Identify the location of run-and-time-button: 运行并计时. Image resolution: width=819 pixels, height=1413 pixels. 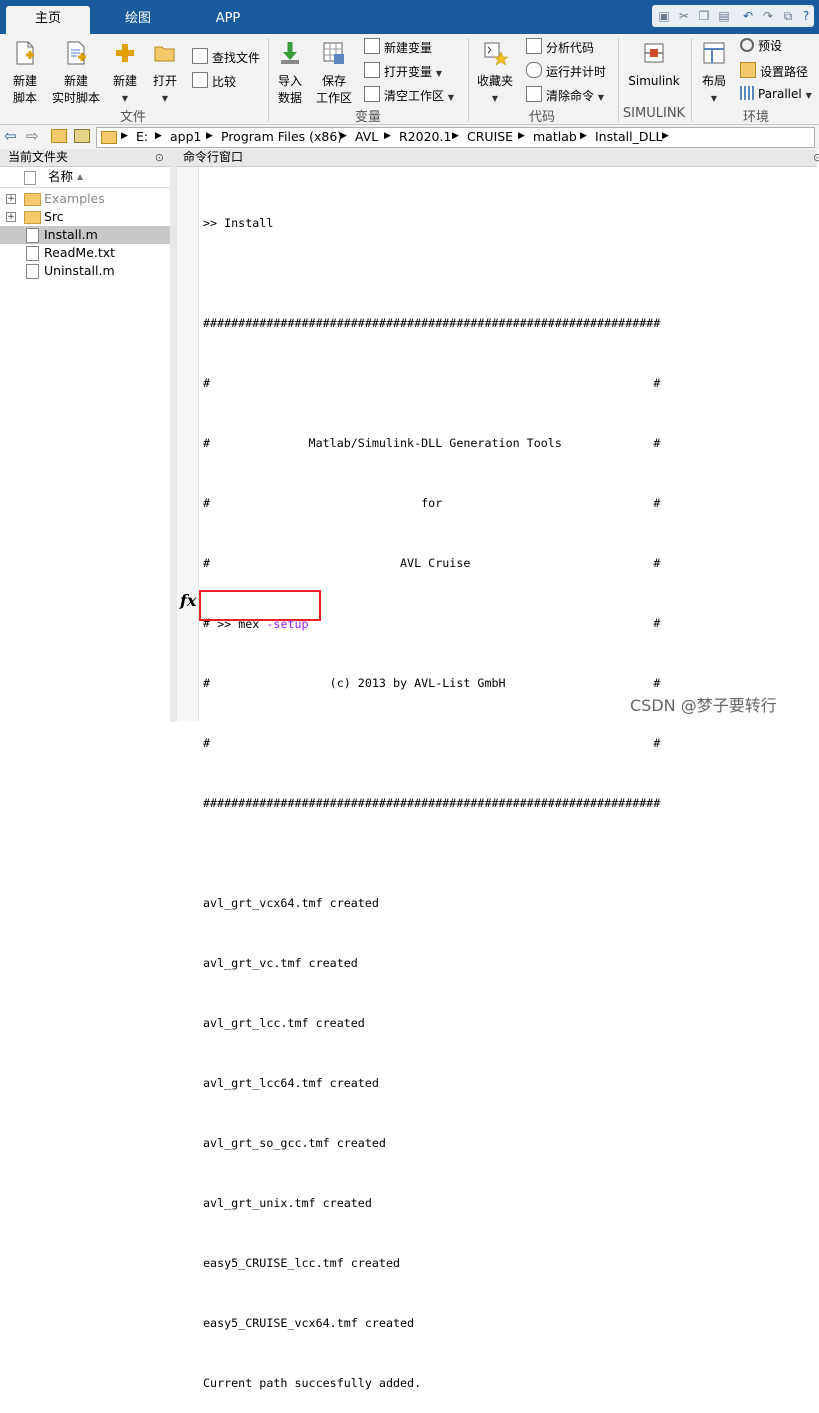
(566, 71).